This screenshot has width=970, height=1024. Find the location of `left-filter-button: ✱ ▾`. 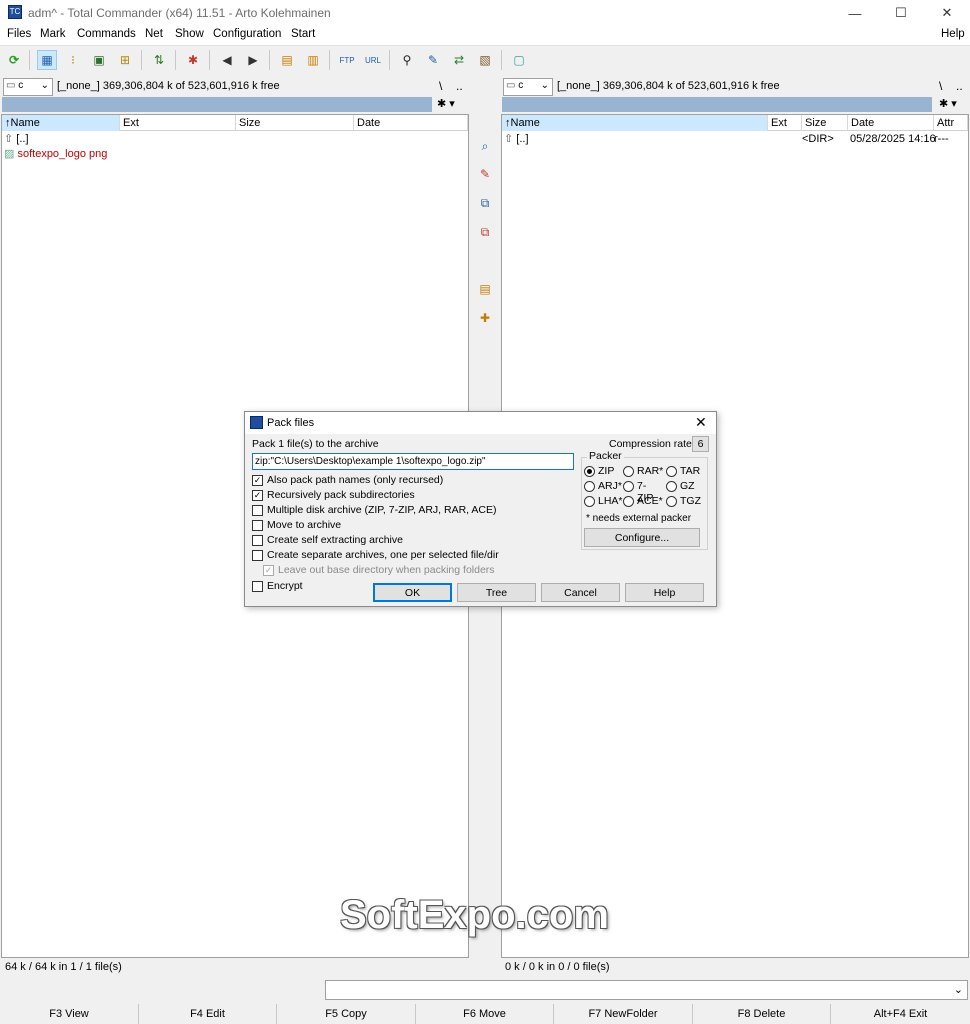

left-filter-button: ✱ ▾ is located at coordinates (446, 103).